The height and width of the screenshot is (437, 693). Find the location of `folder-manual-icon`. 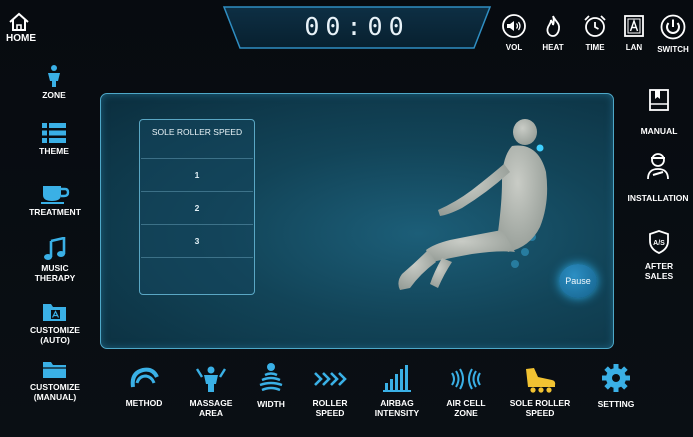

folder-manual-icon is located at coordinates (54, 370).